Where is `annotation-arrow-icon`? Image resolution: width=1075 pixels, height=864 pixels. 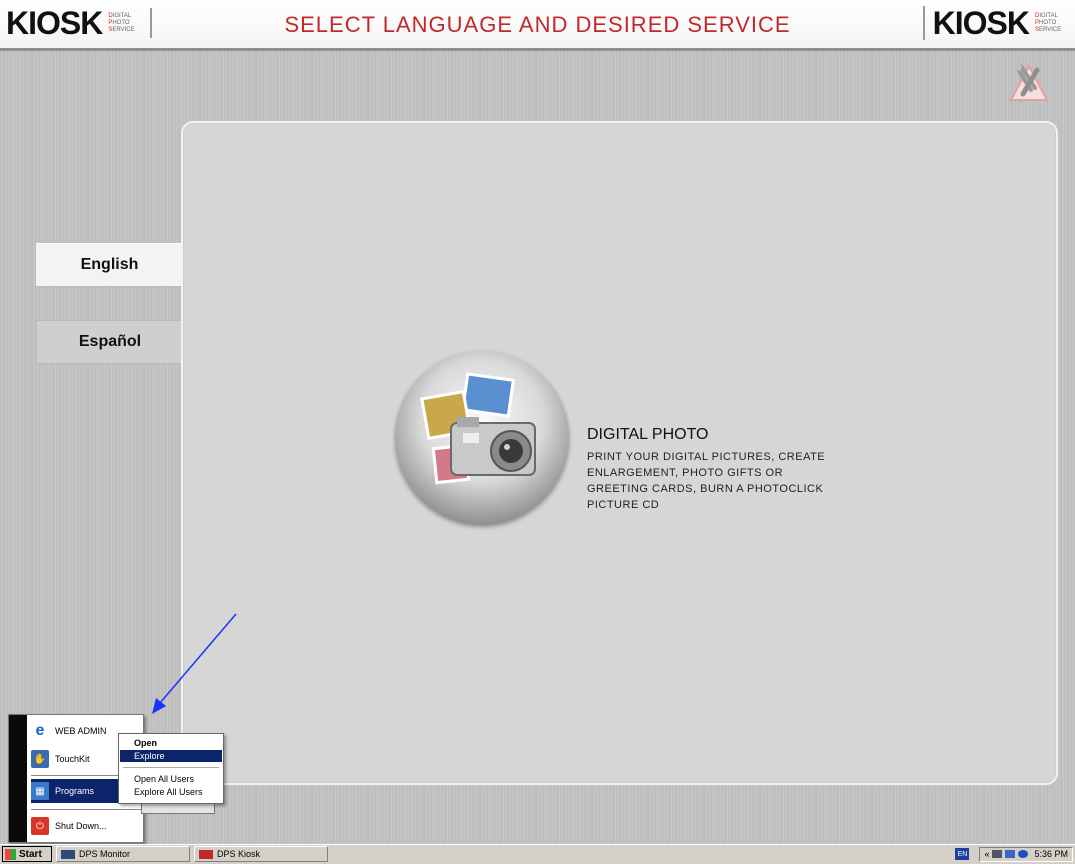 annotation-arrow-icon is located at coordinates (194, 663).